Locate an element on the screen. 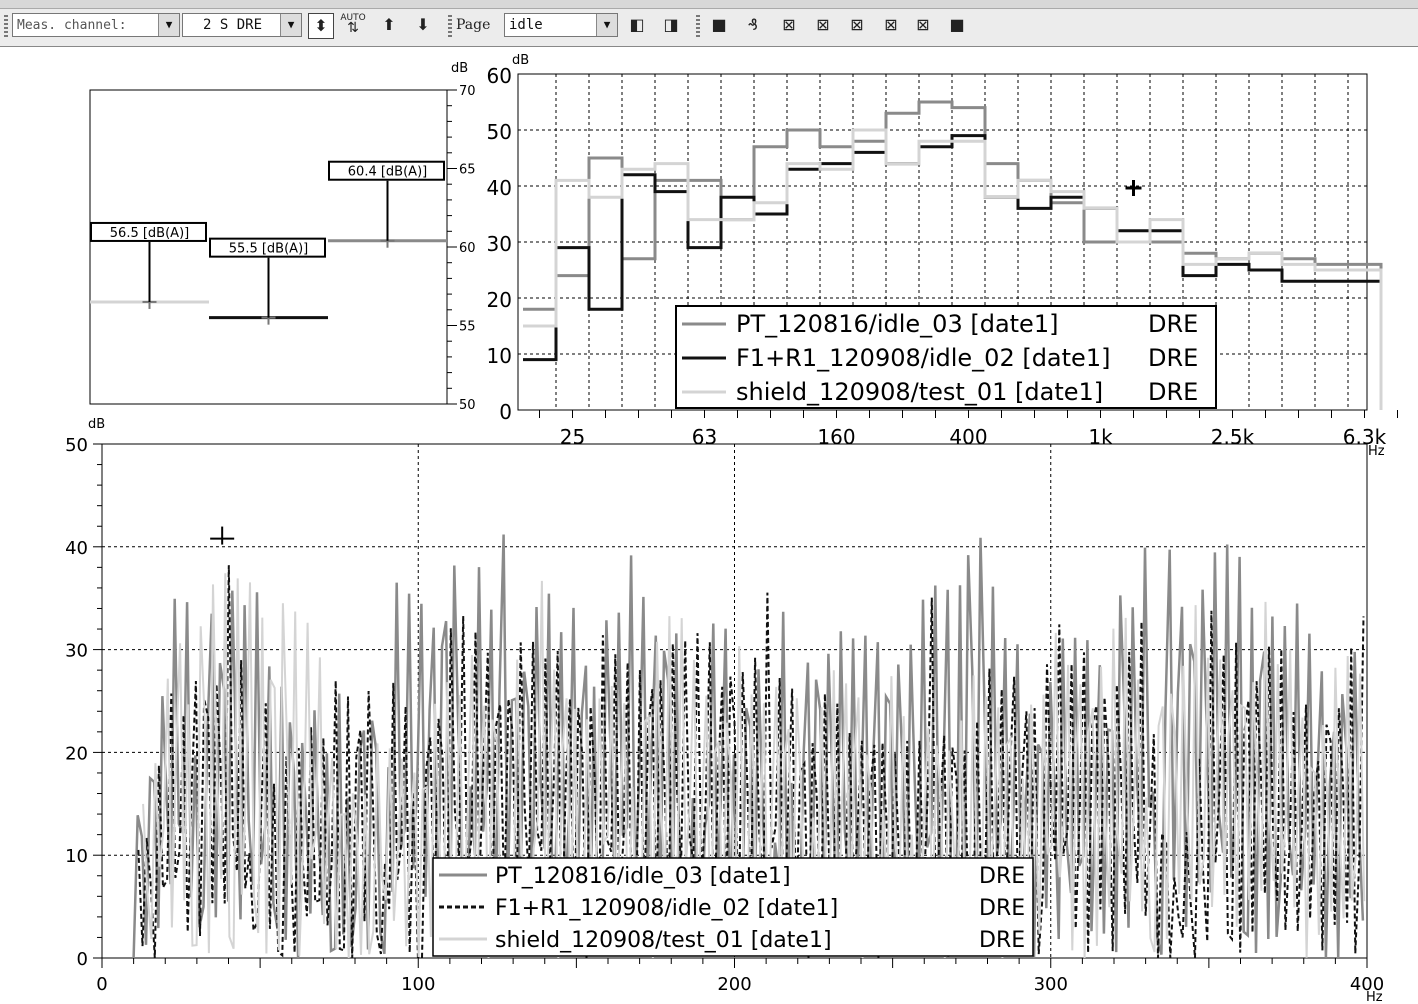 The height and width of the screenshot is (1004, 1418). y-tick-label: 70 is located at coordinates (467, 91).